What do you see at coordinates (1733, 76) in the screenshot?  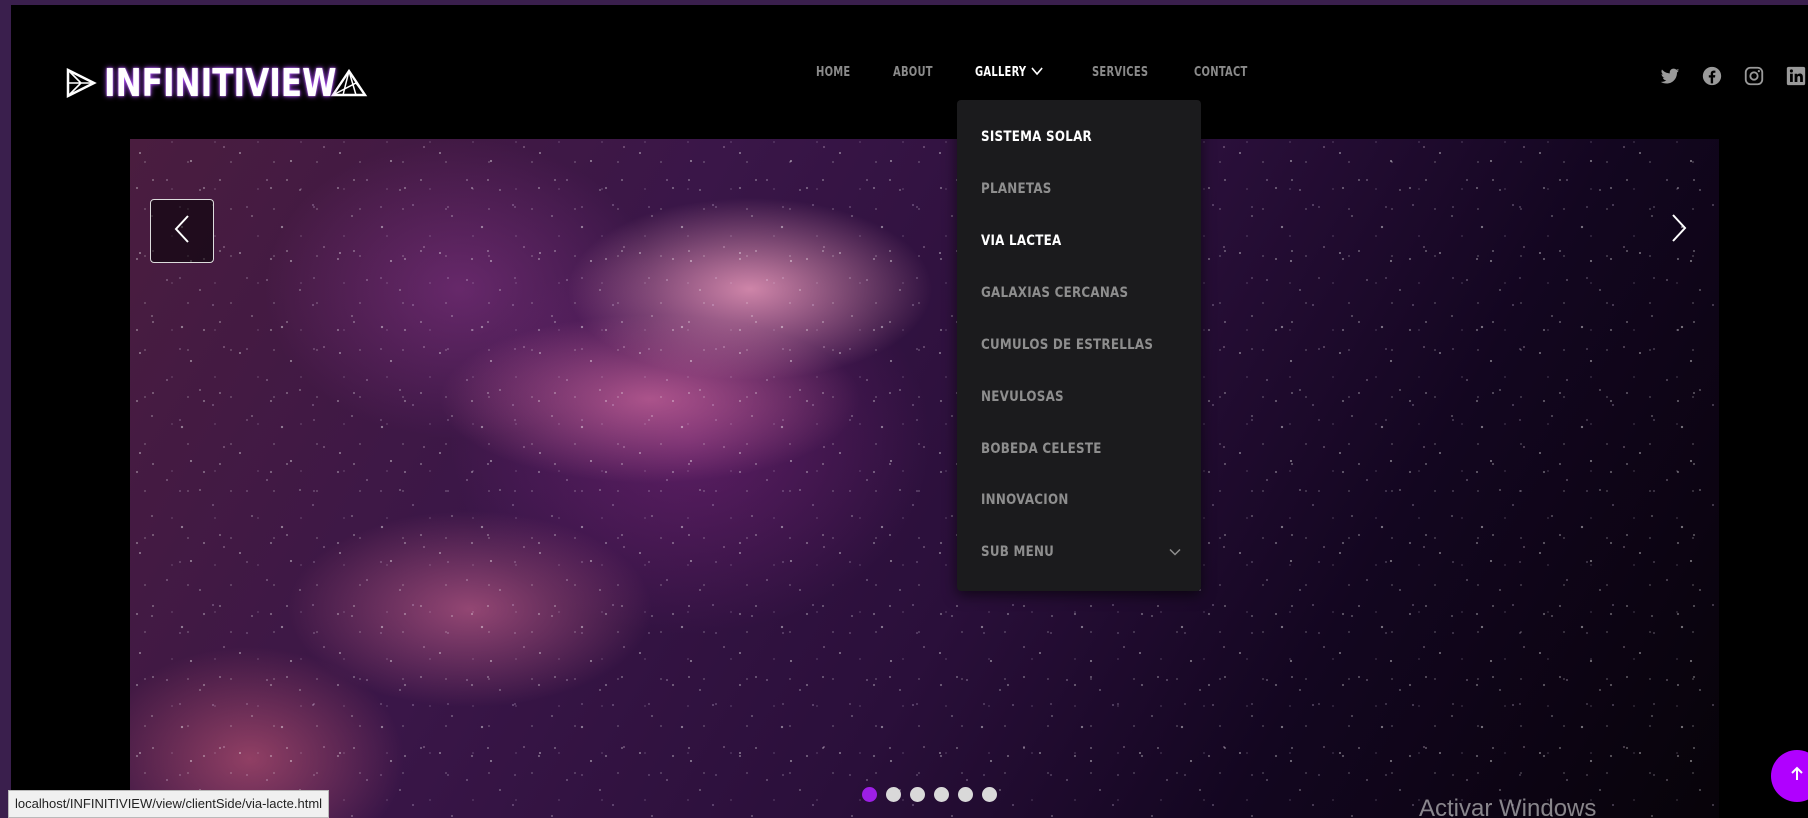 I see `social-links` at bounding box center [1733, 76].